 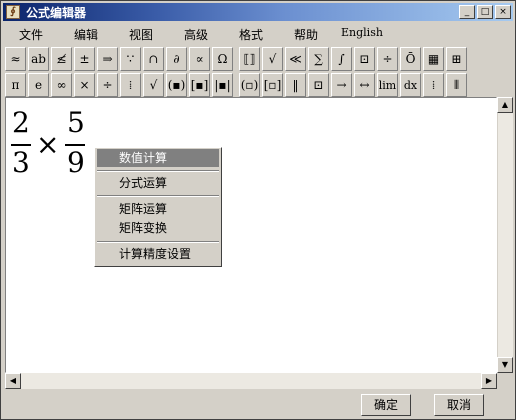 I want to click on tool-greek-lower: ∝, so click(x=199, y=59).